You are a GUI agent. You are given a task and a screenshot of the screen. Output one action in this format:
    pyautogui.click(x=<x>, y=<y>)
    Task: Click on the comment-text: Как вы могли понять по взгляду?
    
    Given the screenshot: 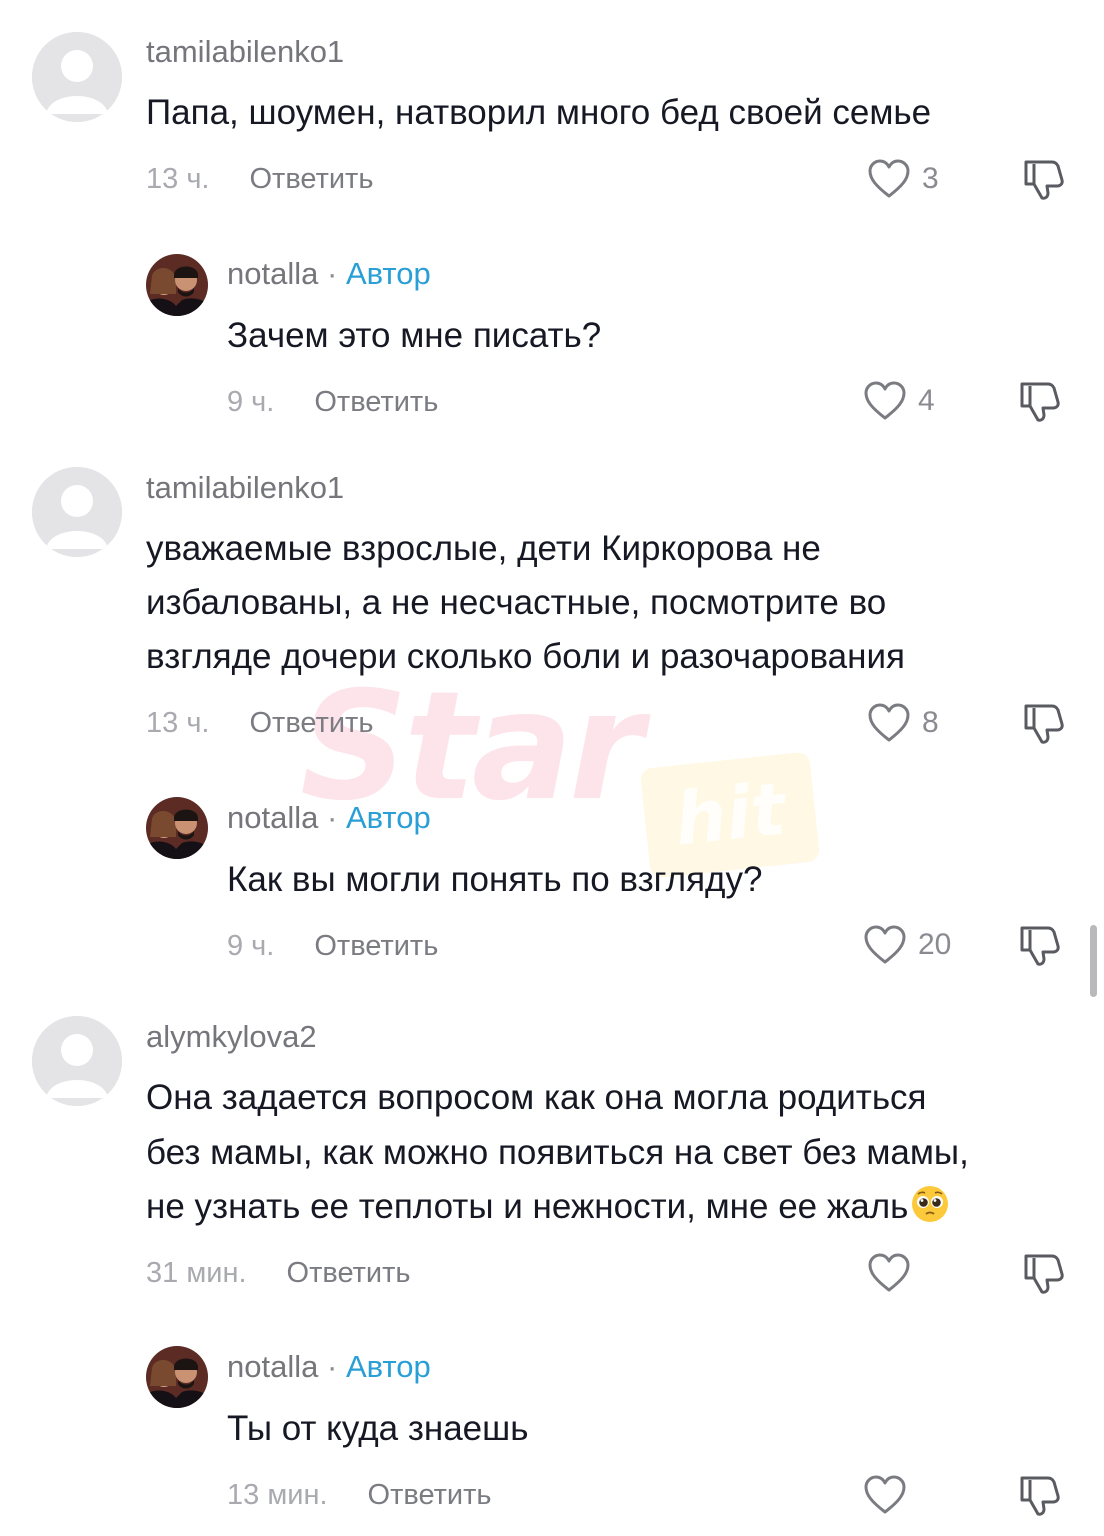 What is the action you would take?
    pyautogui.click(x=495, y=879)
    